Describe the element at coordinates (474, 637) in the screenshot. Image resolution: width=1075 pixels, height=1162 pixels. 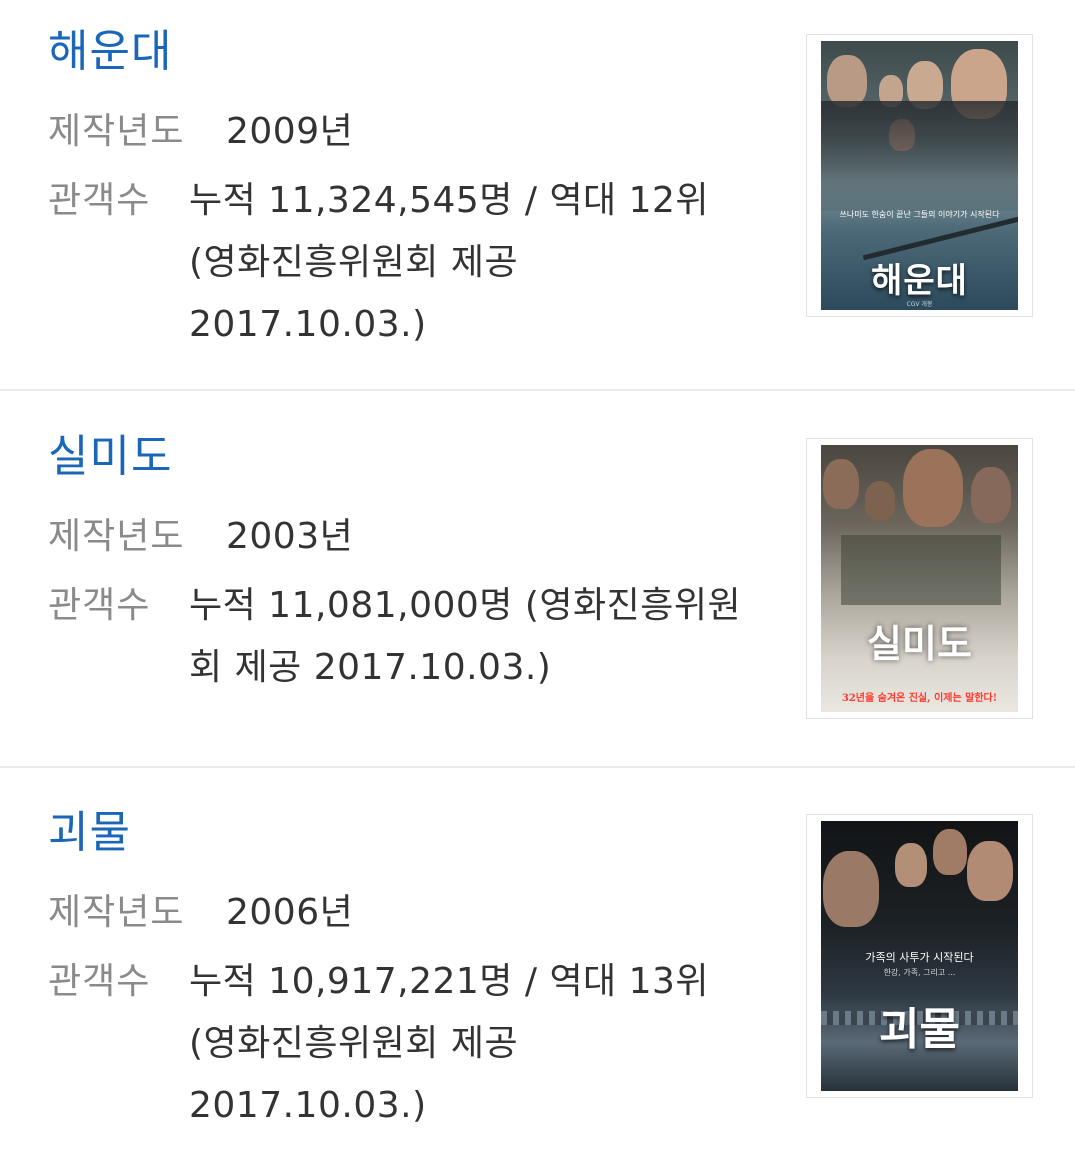
I see `audience-value: 누적 11,081,000명 (영화진흥위원 회 제공 2017.10.03.)` at that location.